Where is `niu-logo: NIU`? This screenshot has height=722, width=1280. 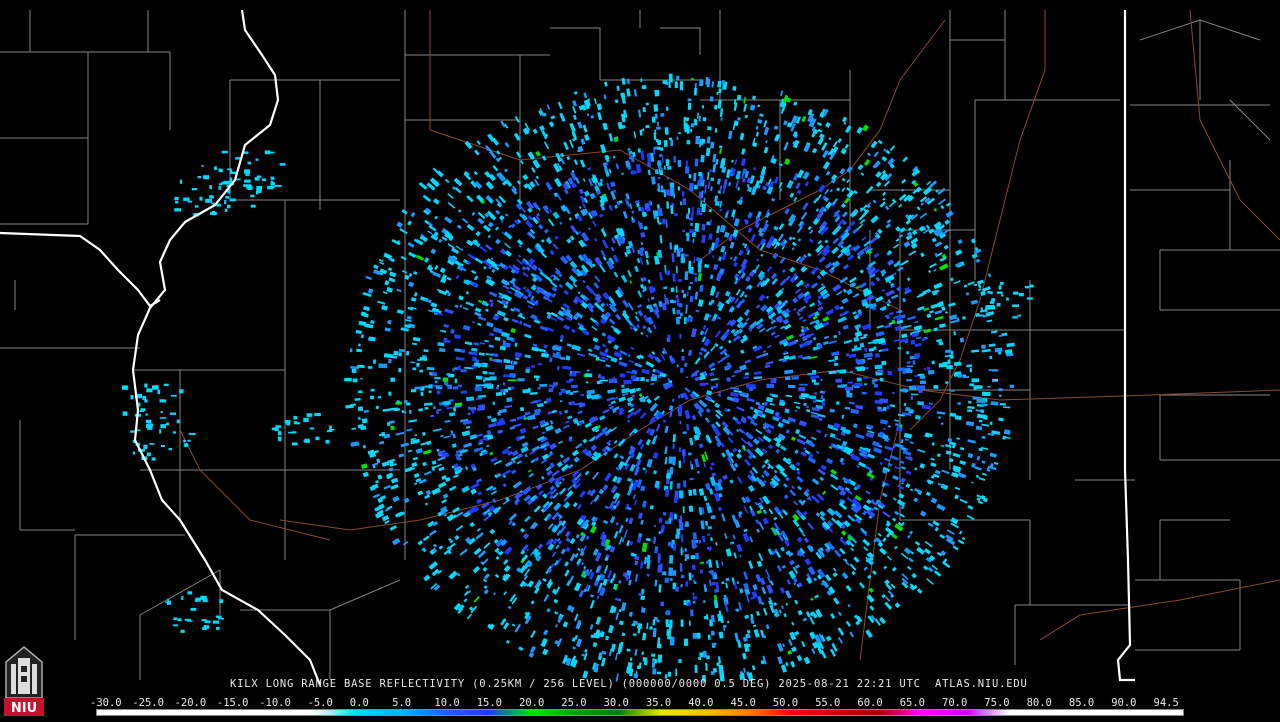
niu-logo: NIU is located at coordinates (24, 682).